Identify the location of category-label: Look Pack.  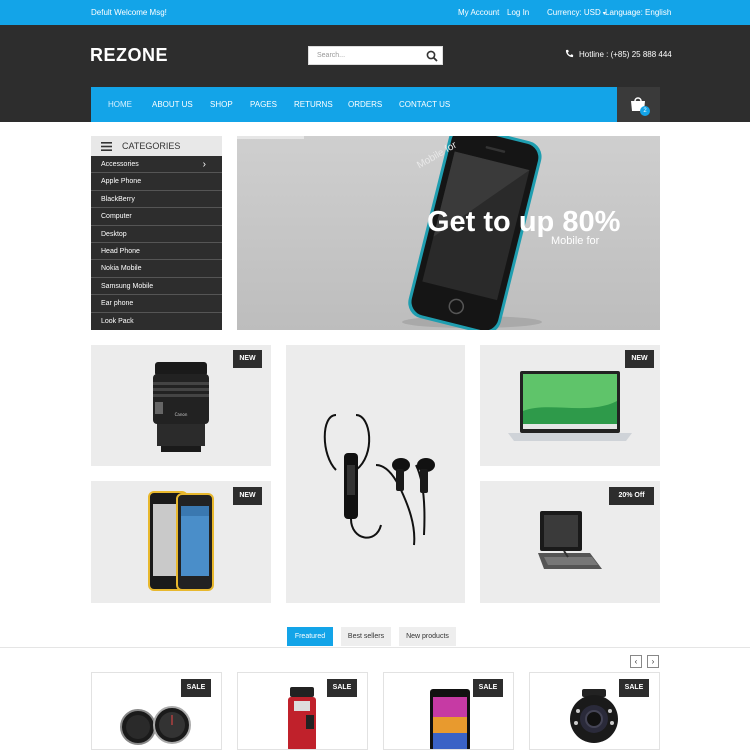
(117, 321).